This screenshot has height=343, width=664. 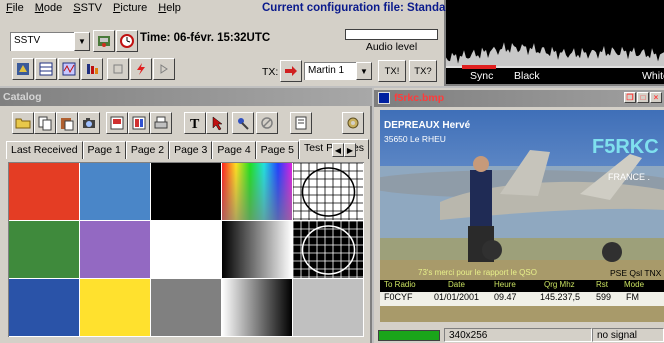 I want to click on qsl-header-to-radio: To Radio, so click(x=400, y=284).